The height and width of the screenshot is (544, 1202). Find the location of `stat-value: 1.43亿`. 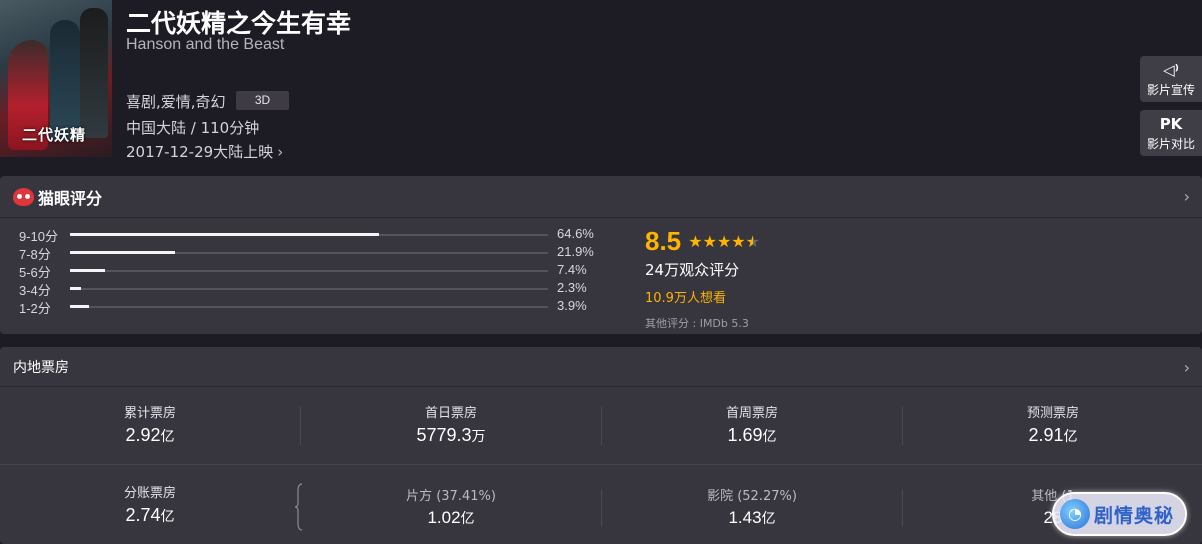

stat-value: 1.43亿 is located at coordinates (752, 518).